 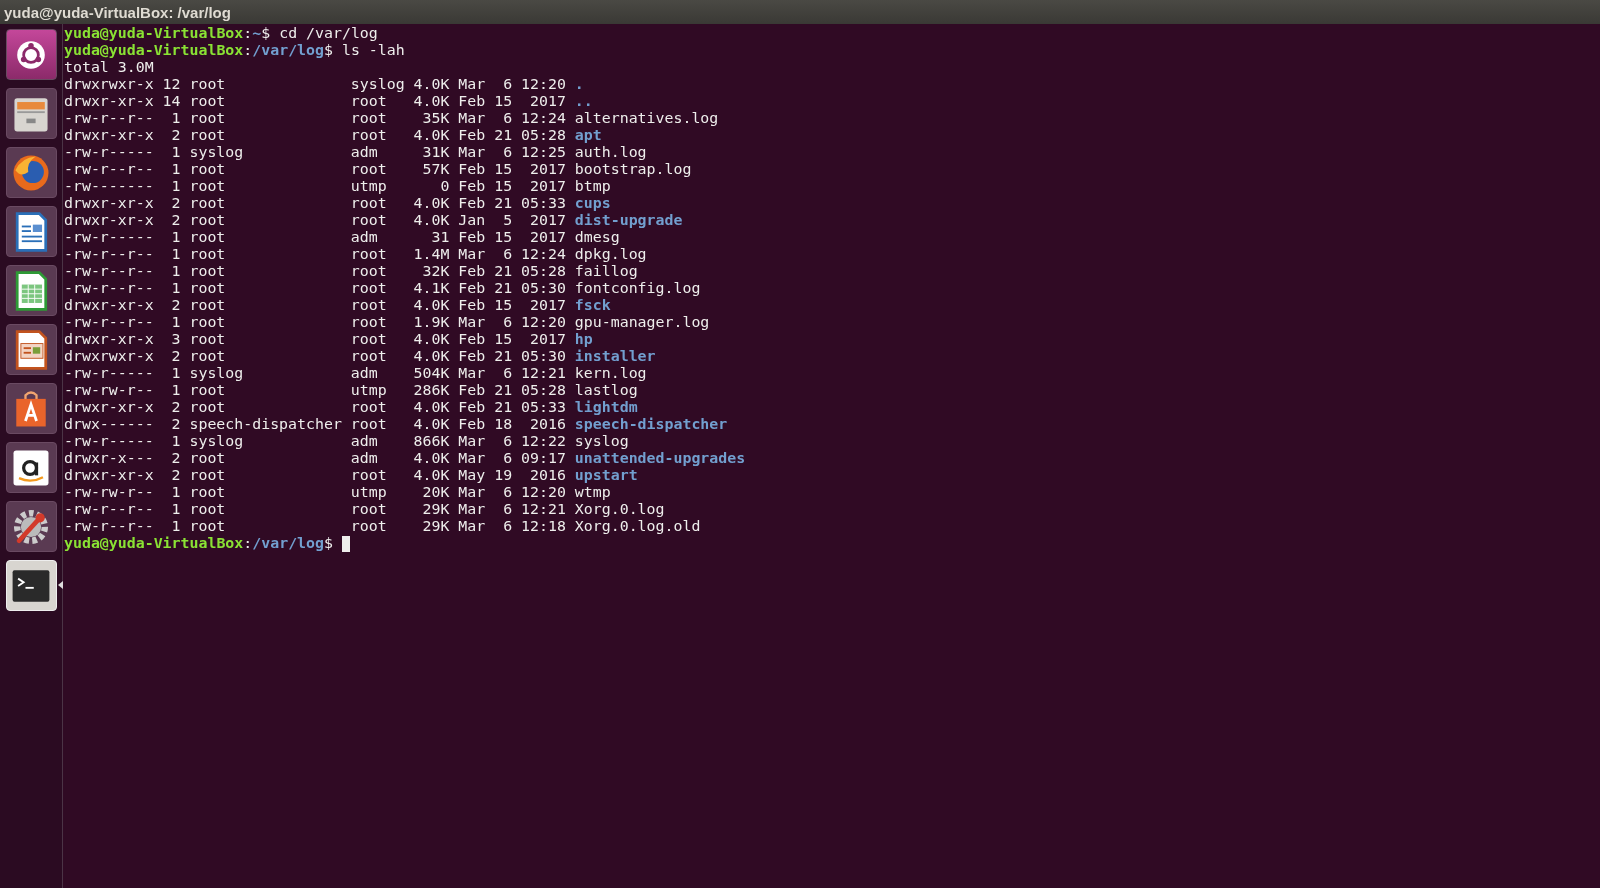 I want to click on window-title: yuda@yuda-VirtualBox: /var/log, so click(x=117, y=12).